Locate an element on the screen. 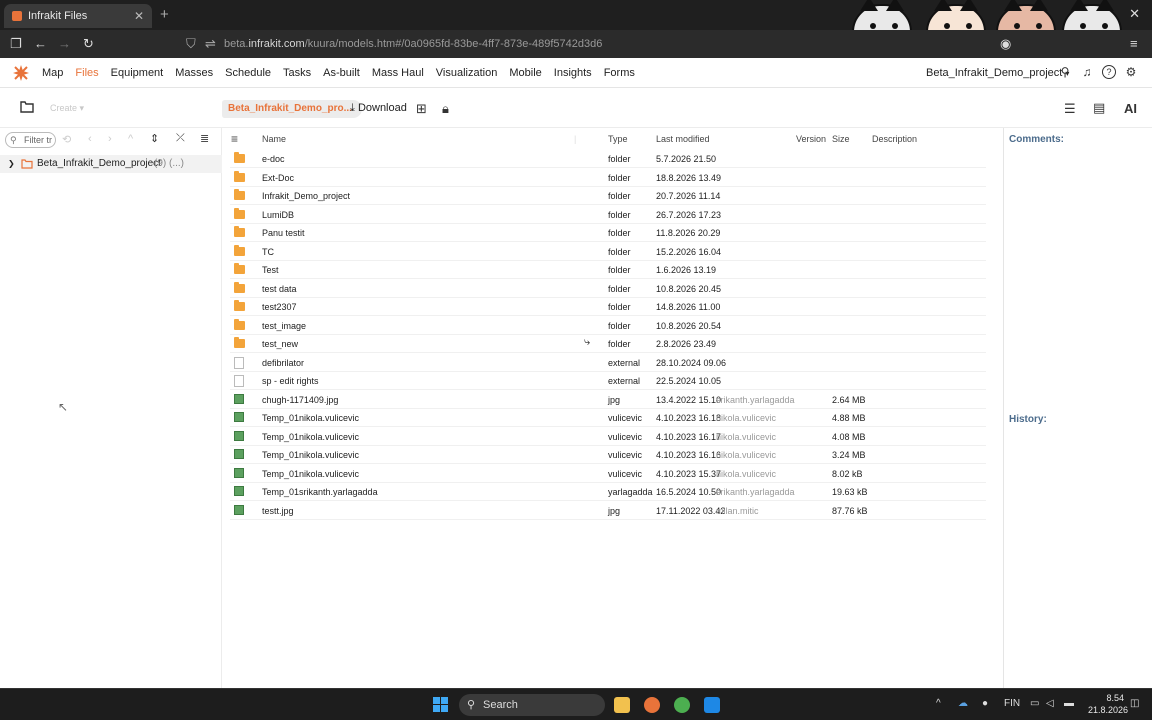 The height and width of the screenshot is (720, 1152). image-file-icon is located at coordinates (239, 472).